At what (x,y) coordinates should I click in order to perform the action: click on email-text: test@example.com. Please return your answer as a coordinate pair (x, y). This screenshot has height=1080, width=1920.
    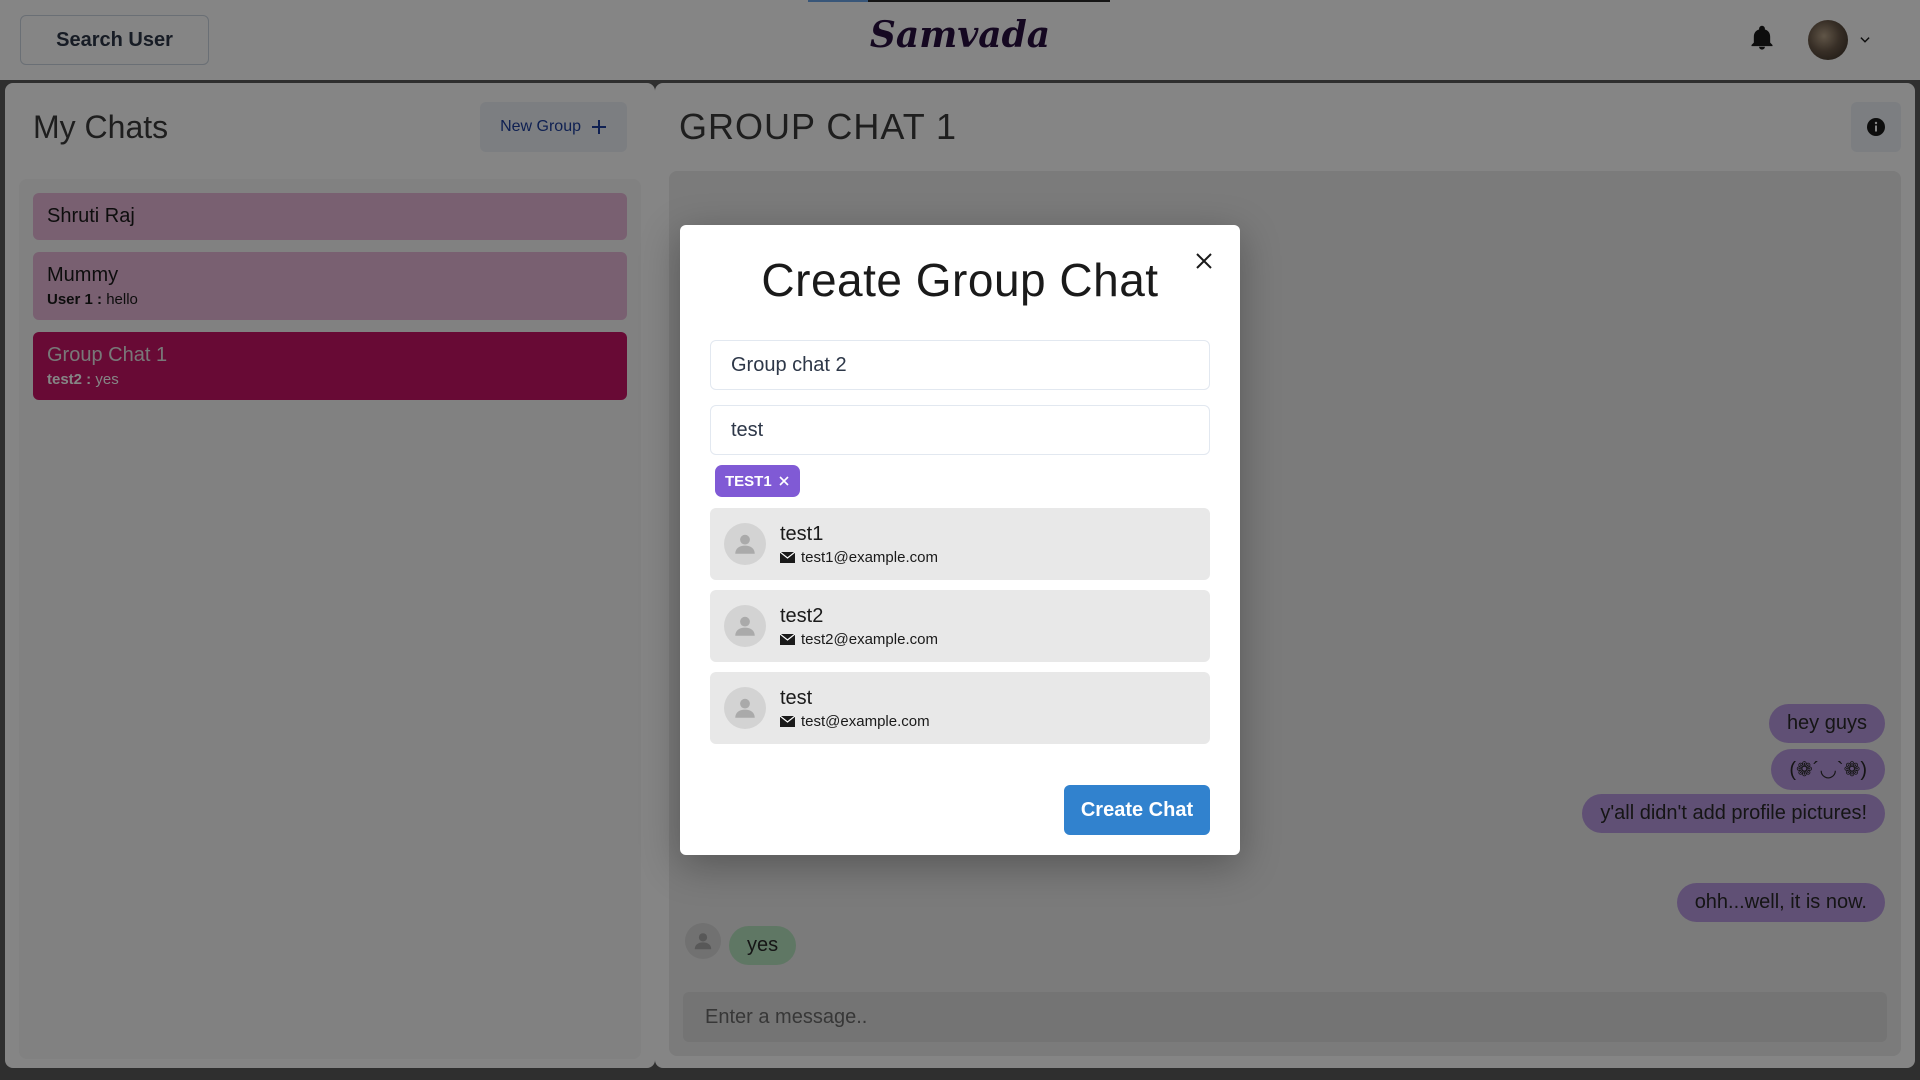
    Looking at the image, I should click on (865, 721).